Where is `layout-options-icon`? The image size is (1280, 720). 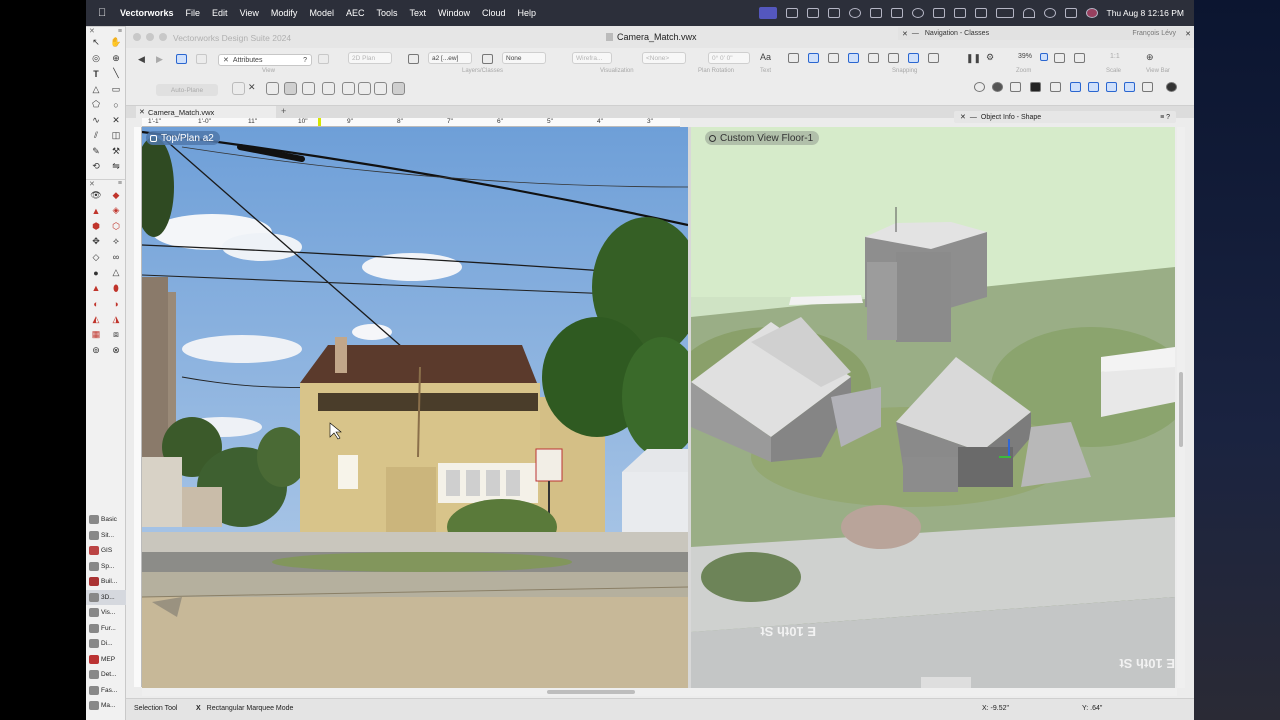
layout-options-icon is located at coordinates (1147, 87).